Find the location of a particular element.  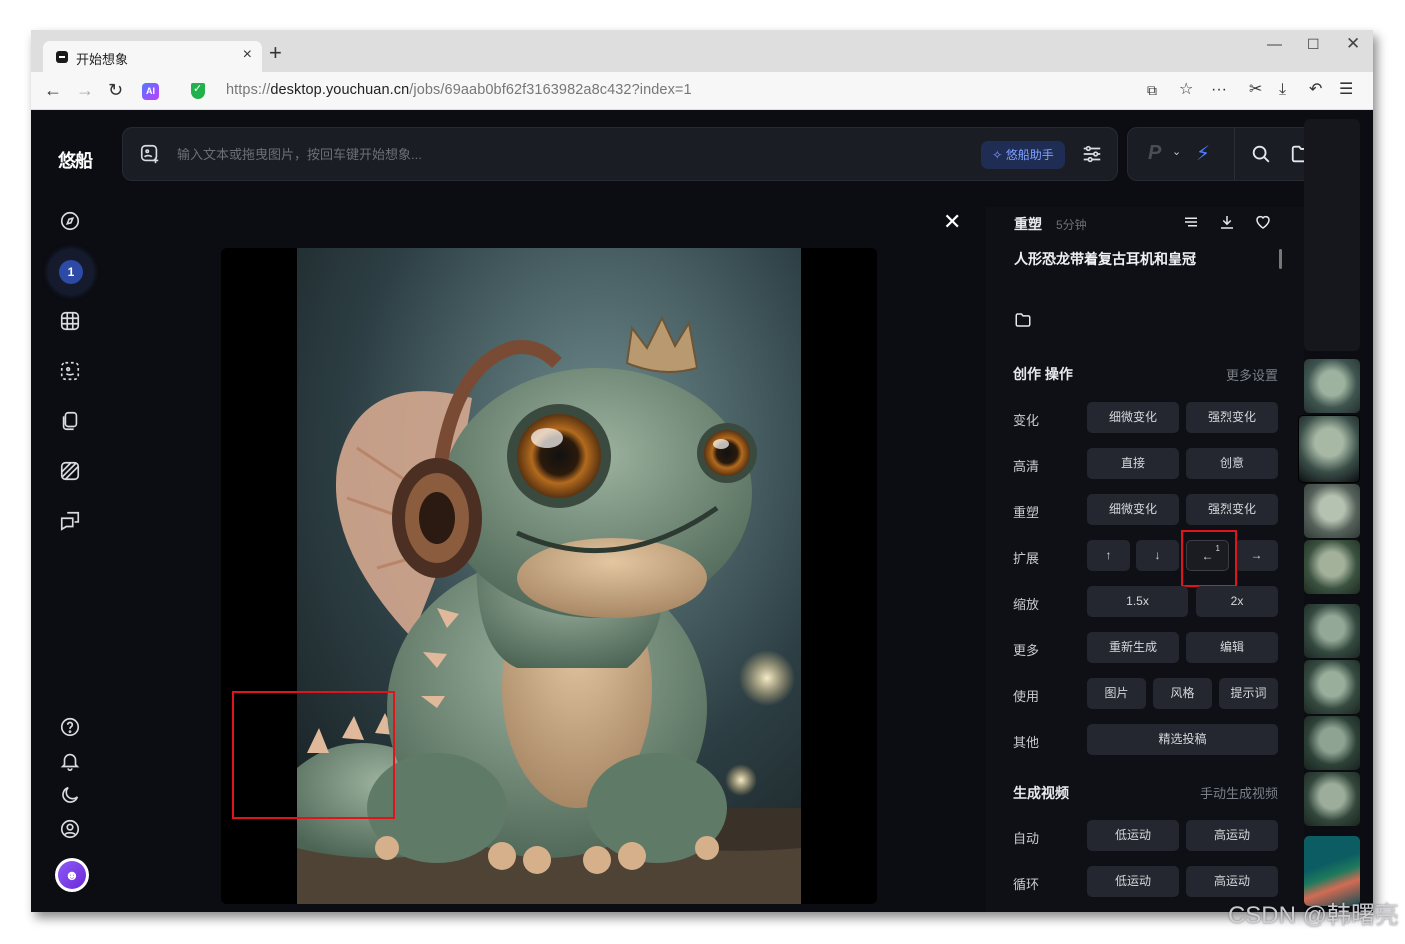

help-icon is located at coordinates (71, 728).